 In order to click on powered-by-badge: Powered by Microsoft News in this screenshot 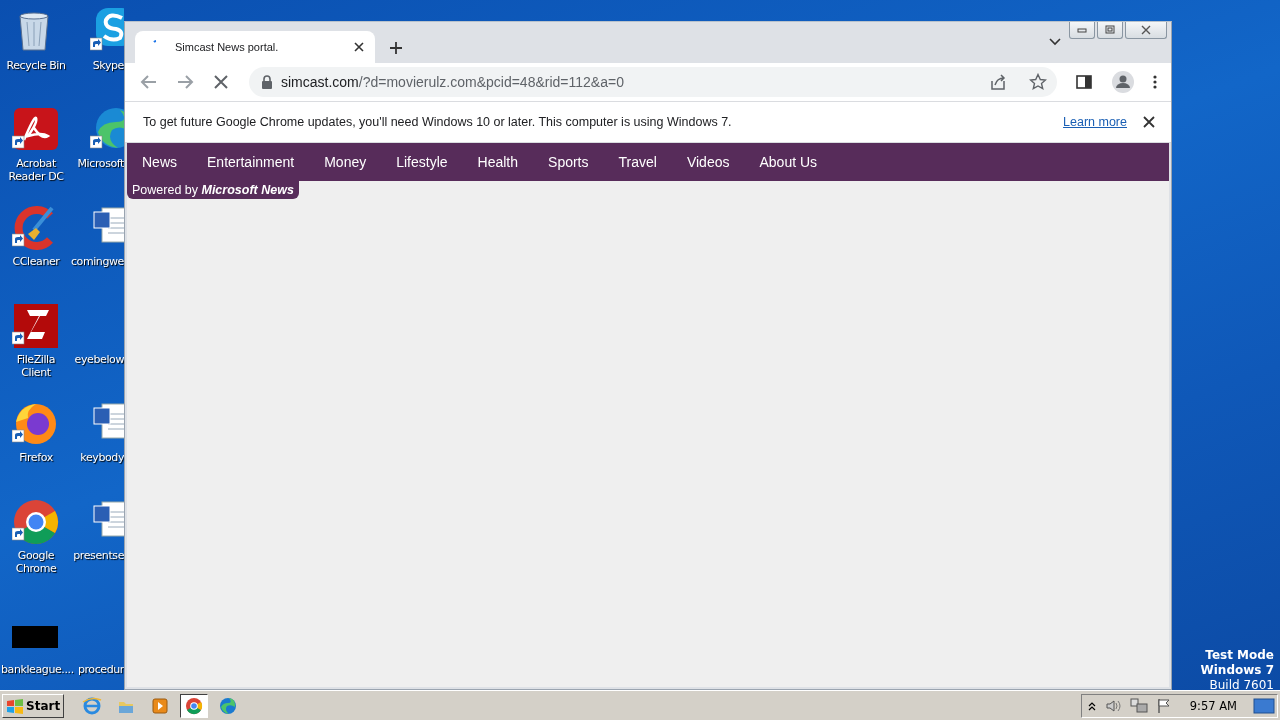, I will do `click(213, 190)`.